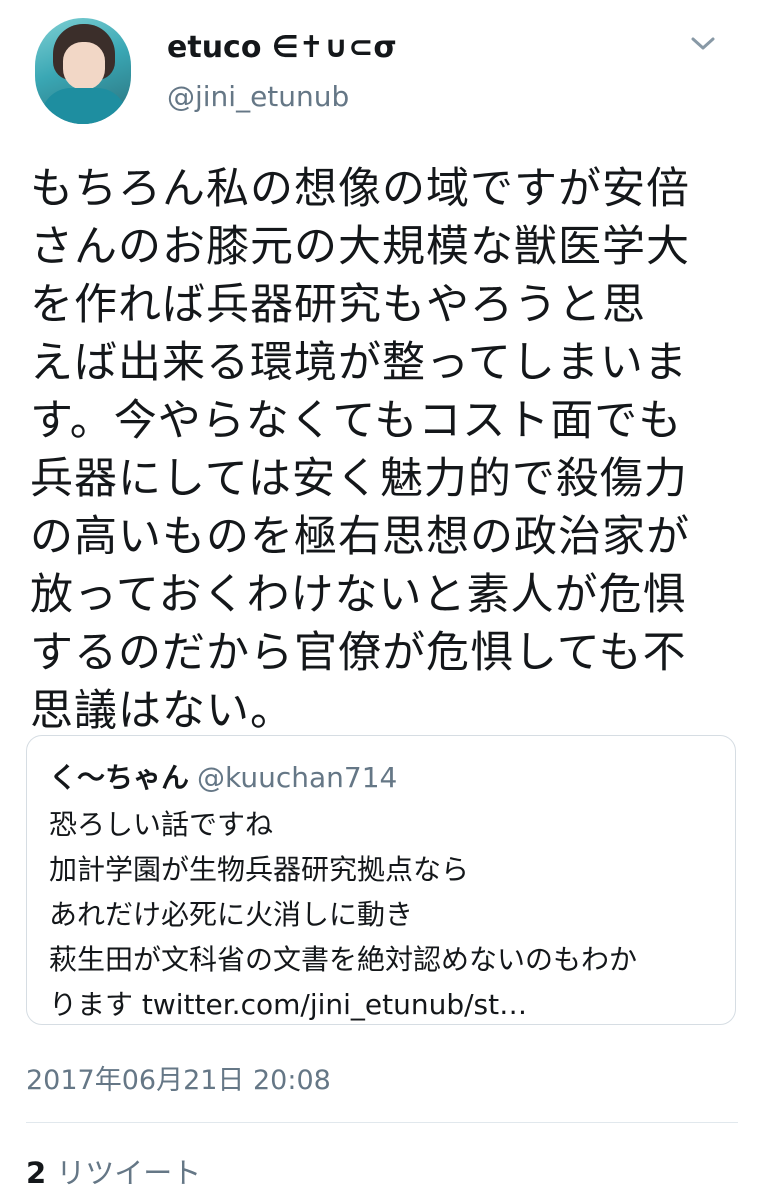 This screenshot has height=1200, width=764. I want to click on quoted-text-line: 萩生田が文科省の文書を絶対認めないのもわか, so click(343, 959).